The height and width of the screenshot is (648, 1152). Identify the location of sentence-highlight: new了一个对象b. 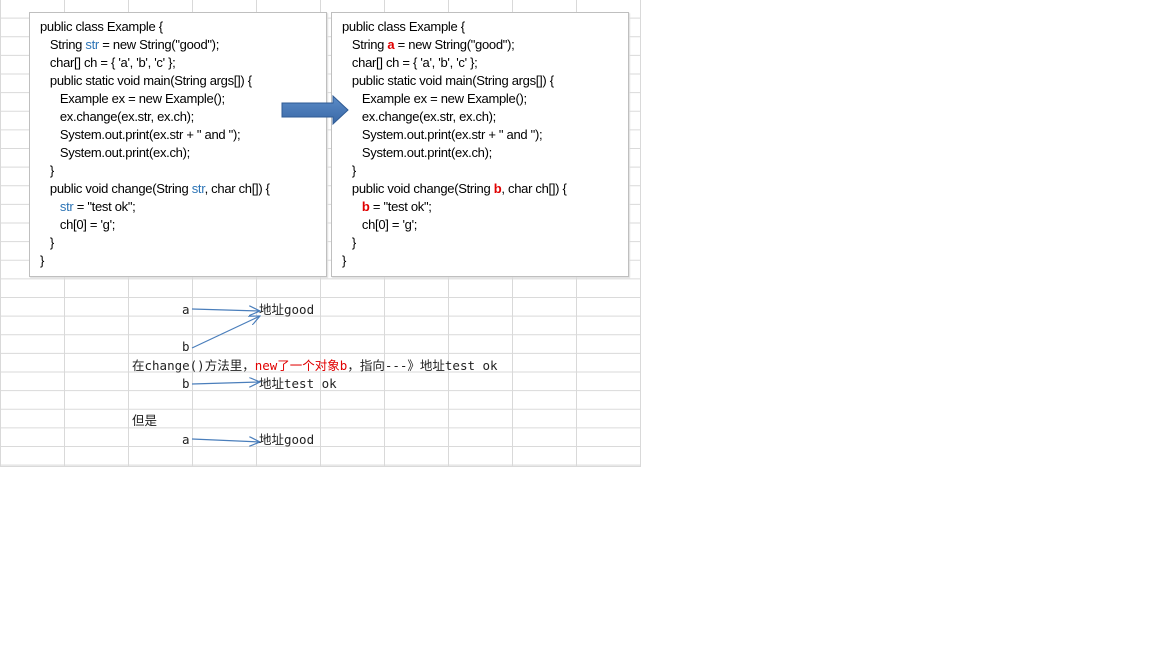
(301, 365).